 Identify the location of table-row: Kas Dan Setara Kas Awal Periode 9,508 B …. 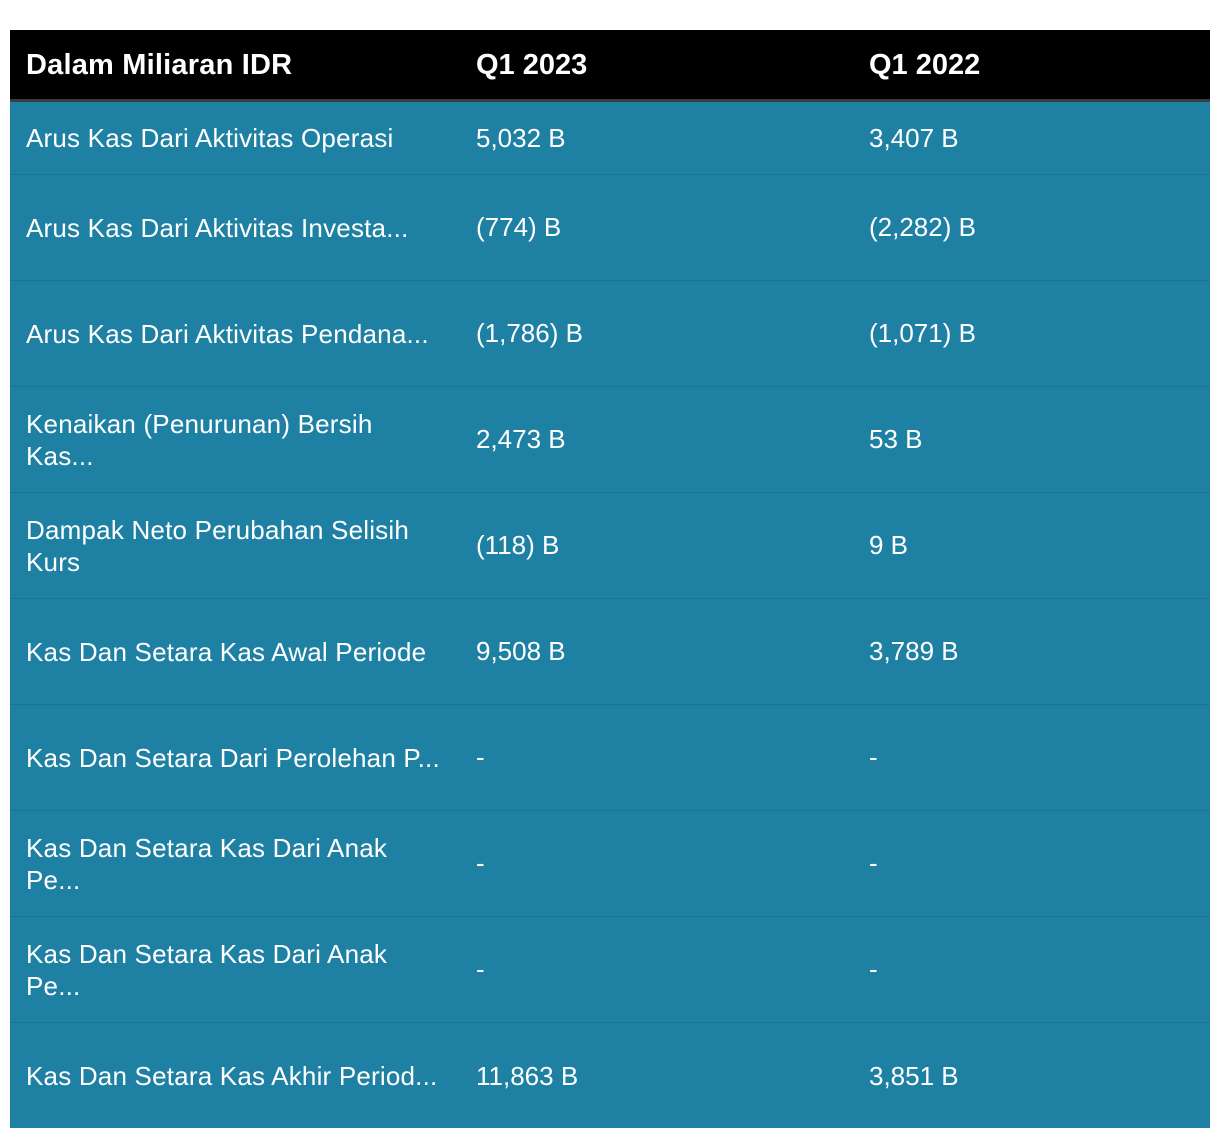
(610, 652).